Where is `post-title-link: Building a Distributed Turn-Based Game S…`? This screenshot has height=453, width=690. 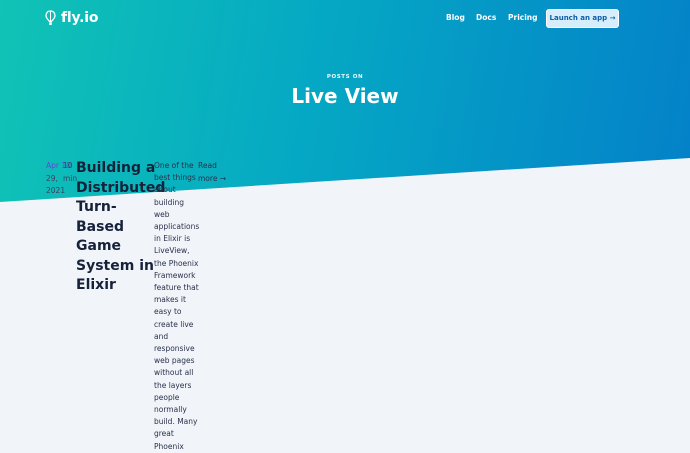
post-title-link: Building a Distributed Turn-Based Game S… is located at coordinates (120, 227).